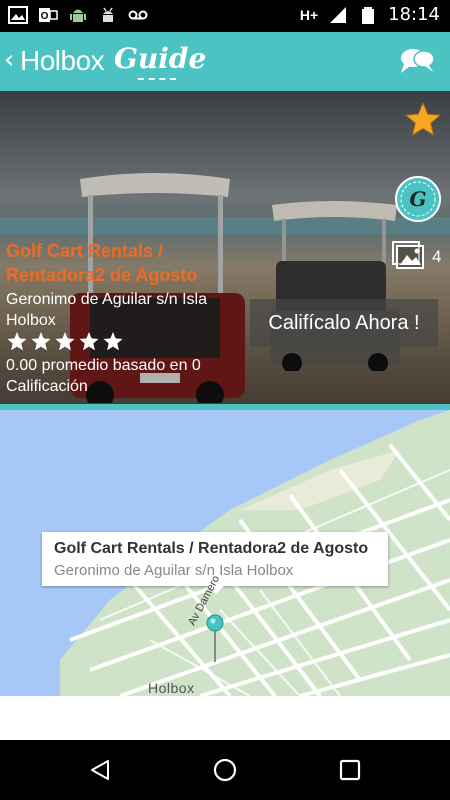 The width and height of the screenshot is (450, 800). I want to click on svg-text: G, so click(417, 199).